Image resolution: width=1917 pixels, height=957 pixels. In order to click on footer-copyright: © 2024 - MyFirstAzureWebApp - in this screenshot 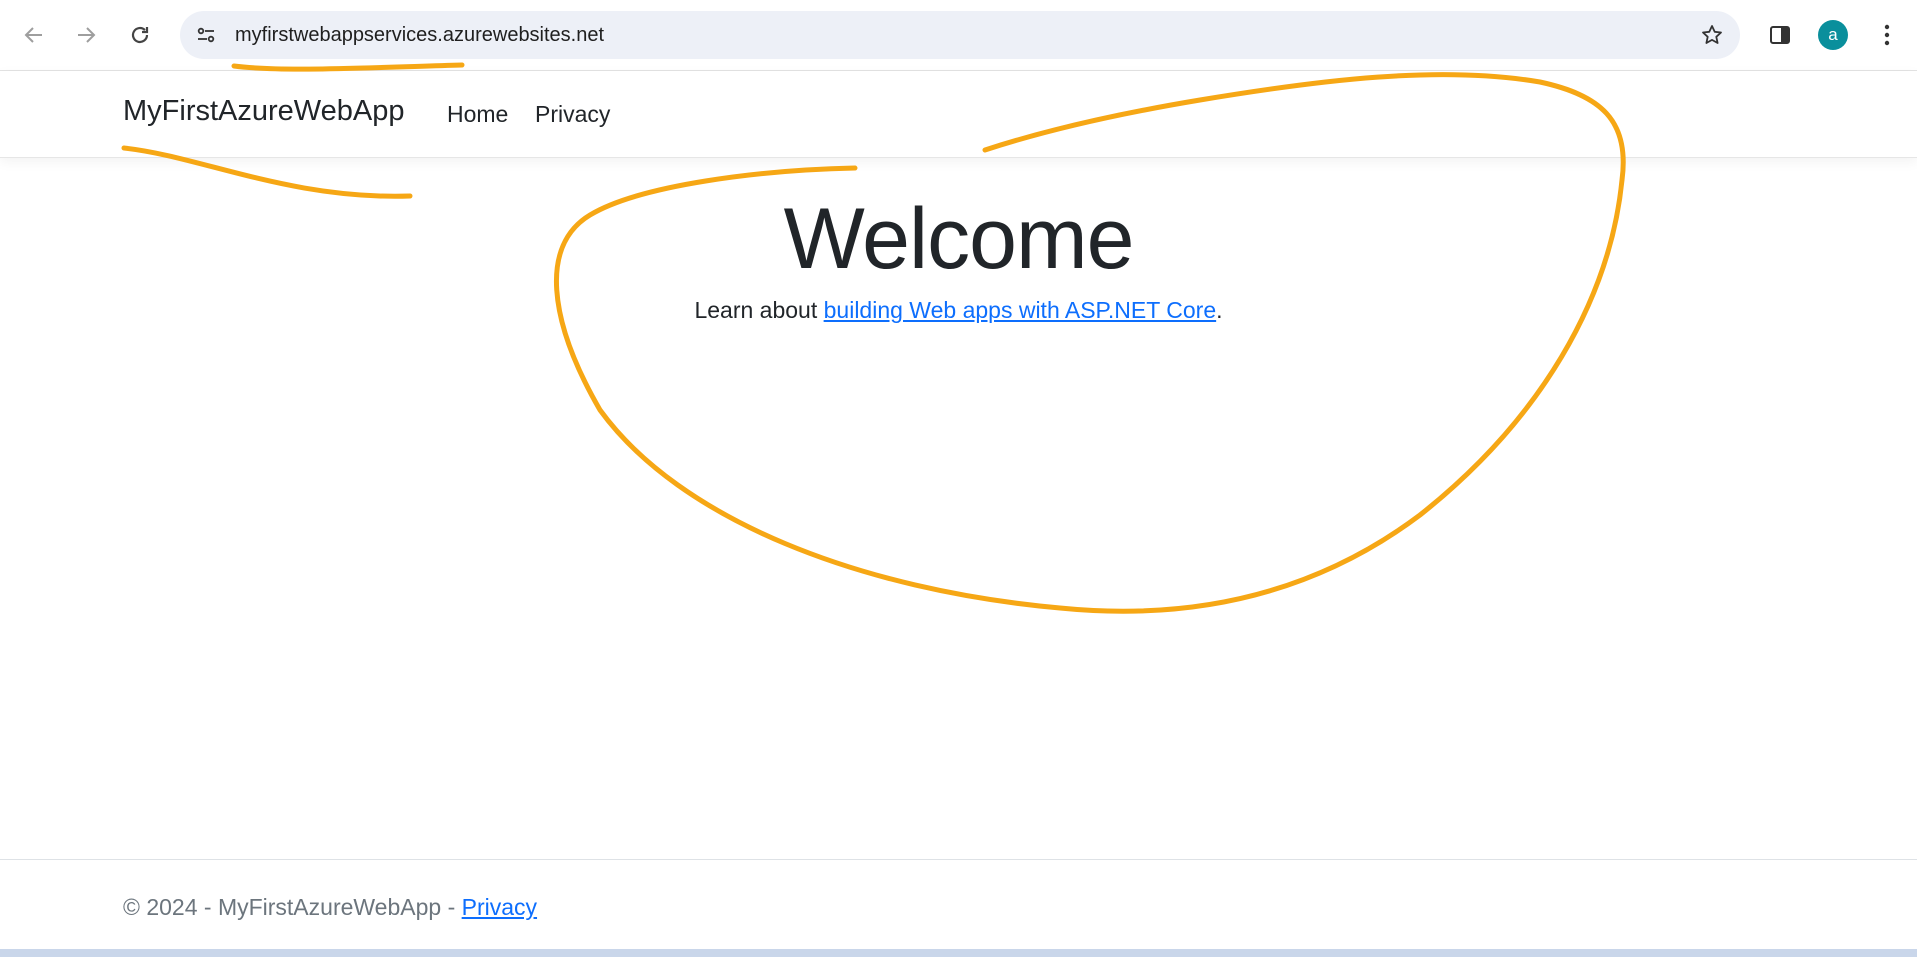, I will do `click(292, 907)`.